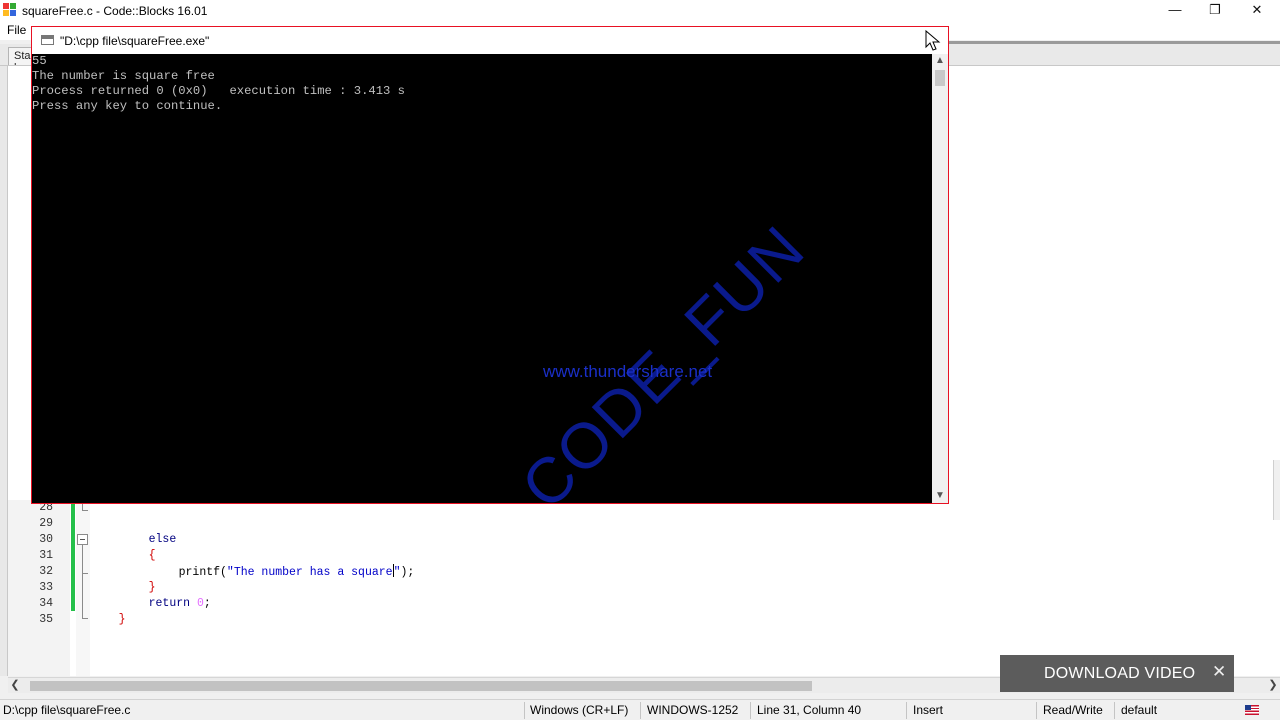 Image resolution: width=1280 pixels, height=720 pixels. What do you see at coordinates (940, 278) in the screenshot?
I see `console-vertical-scrollbar: ▲ ▼` at bounding box center [940, 278].